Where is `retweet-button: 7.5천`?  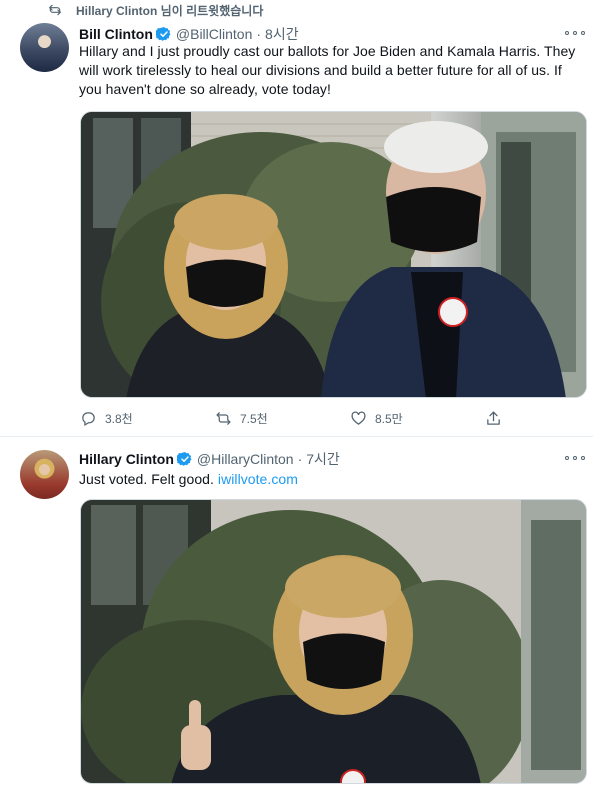 retweet-button: 7.5천 is located at coordinates (241, 418).